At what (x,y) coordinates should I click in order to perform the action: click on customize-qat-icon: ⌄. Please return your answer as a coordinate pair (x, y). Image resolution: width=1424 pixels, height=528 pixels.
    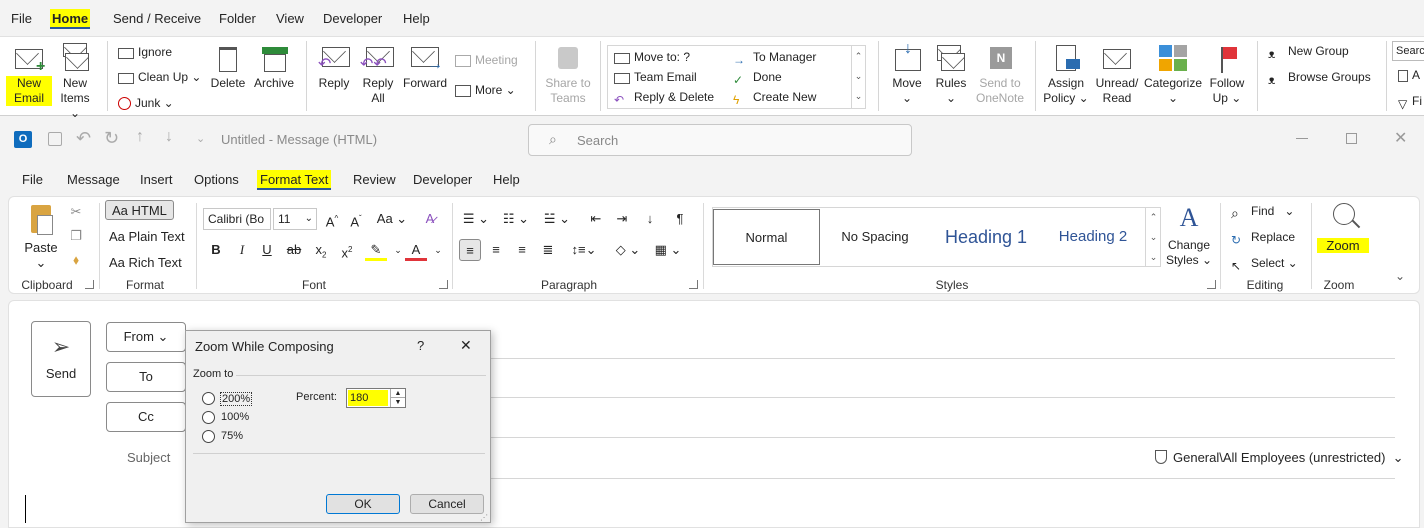
    Looking at the image, I should click on (200, 138).